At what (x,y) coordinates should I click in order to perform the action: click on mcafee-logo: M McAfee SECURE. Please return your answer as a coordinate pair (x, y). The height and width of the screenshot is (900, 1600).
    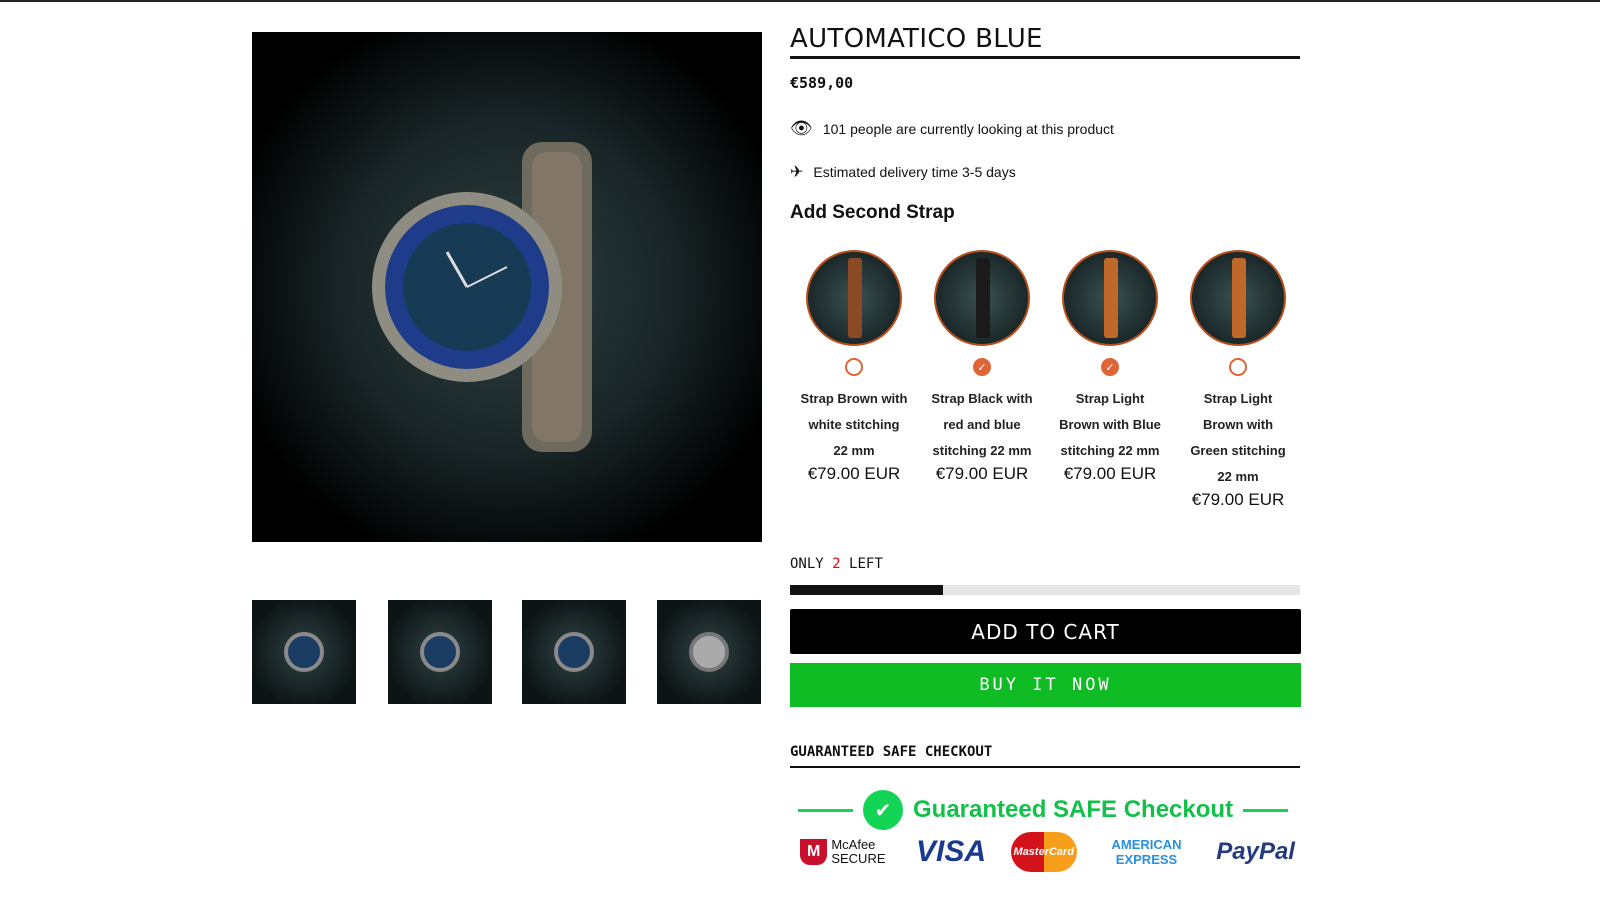
    Looking at the image, I should click on (845, 852).